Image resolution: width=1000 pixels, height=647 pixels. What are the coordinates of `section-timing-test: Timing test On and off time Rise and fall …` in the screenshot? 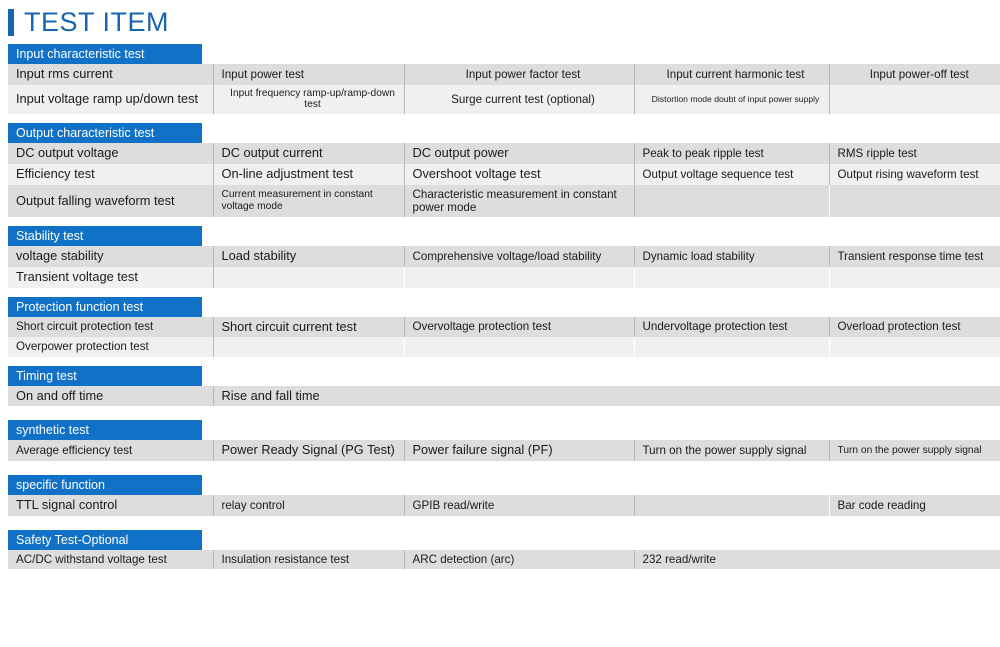 It's located at (504, 386).